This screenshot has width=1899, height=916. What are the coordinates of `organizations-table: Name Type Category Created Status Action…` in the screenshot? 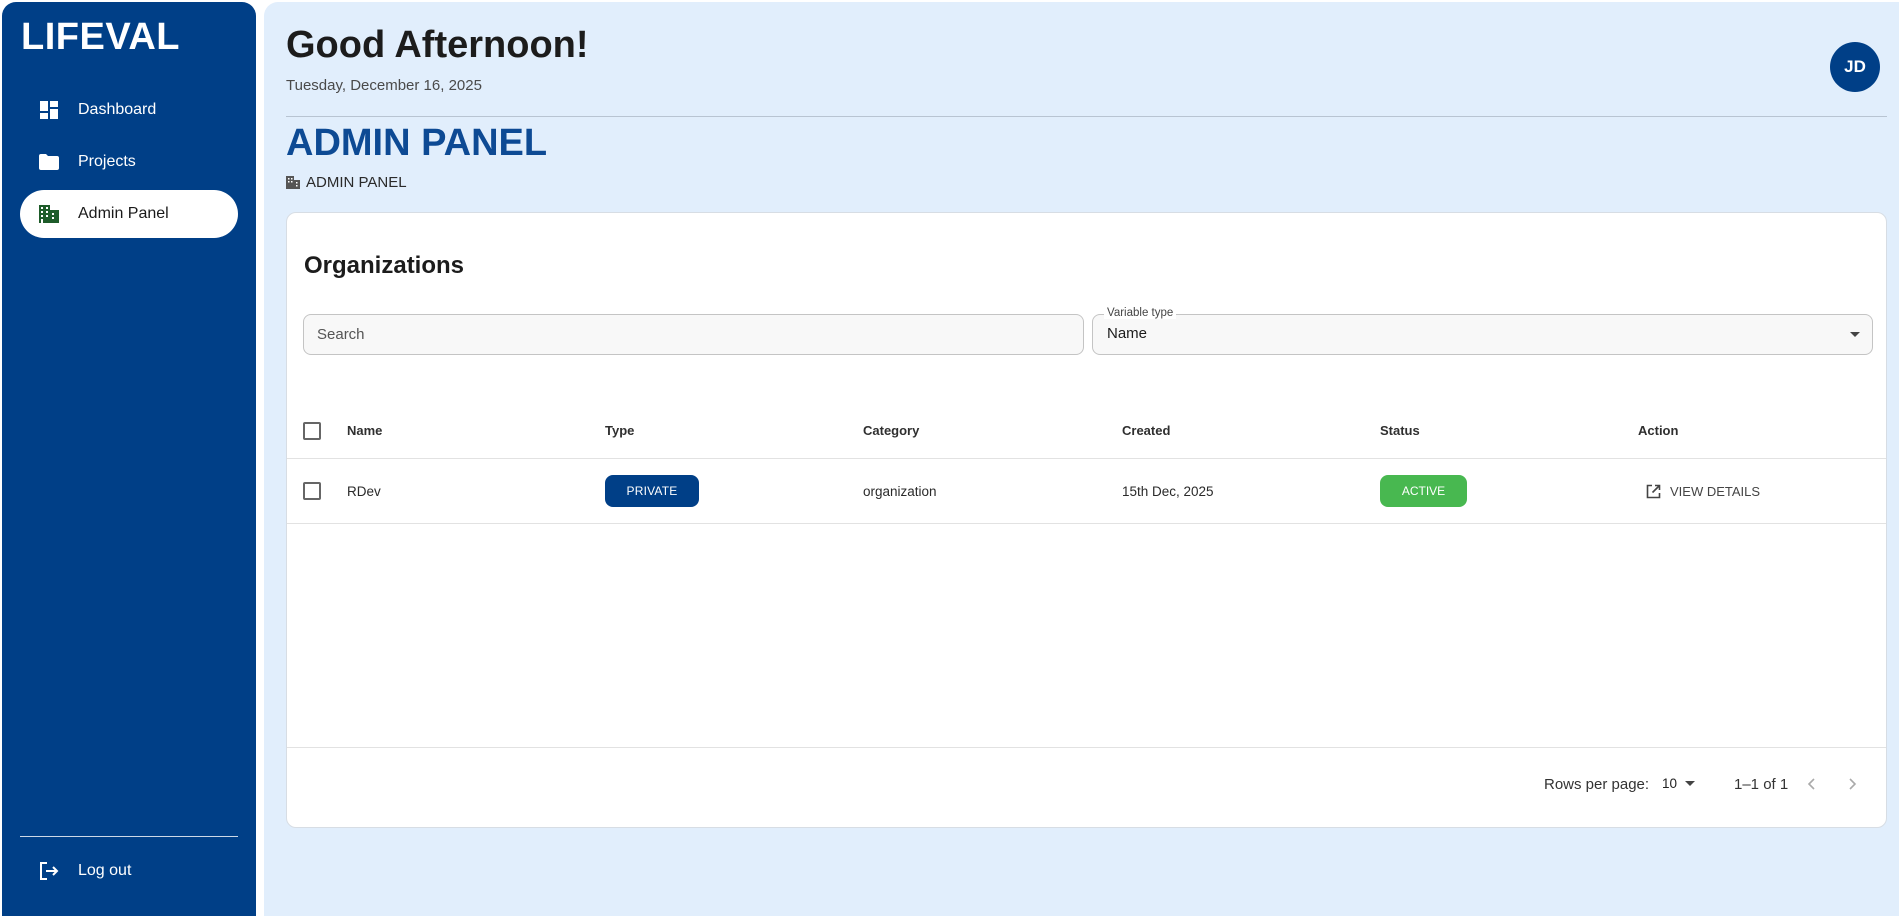 It's located at (1086, 463).